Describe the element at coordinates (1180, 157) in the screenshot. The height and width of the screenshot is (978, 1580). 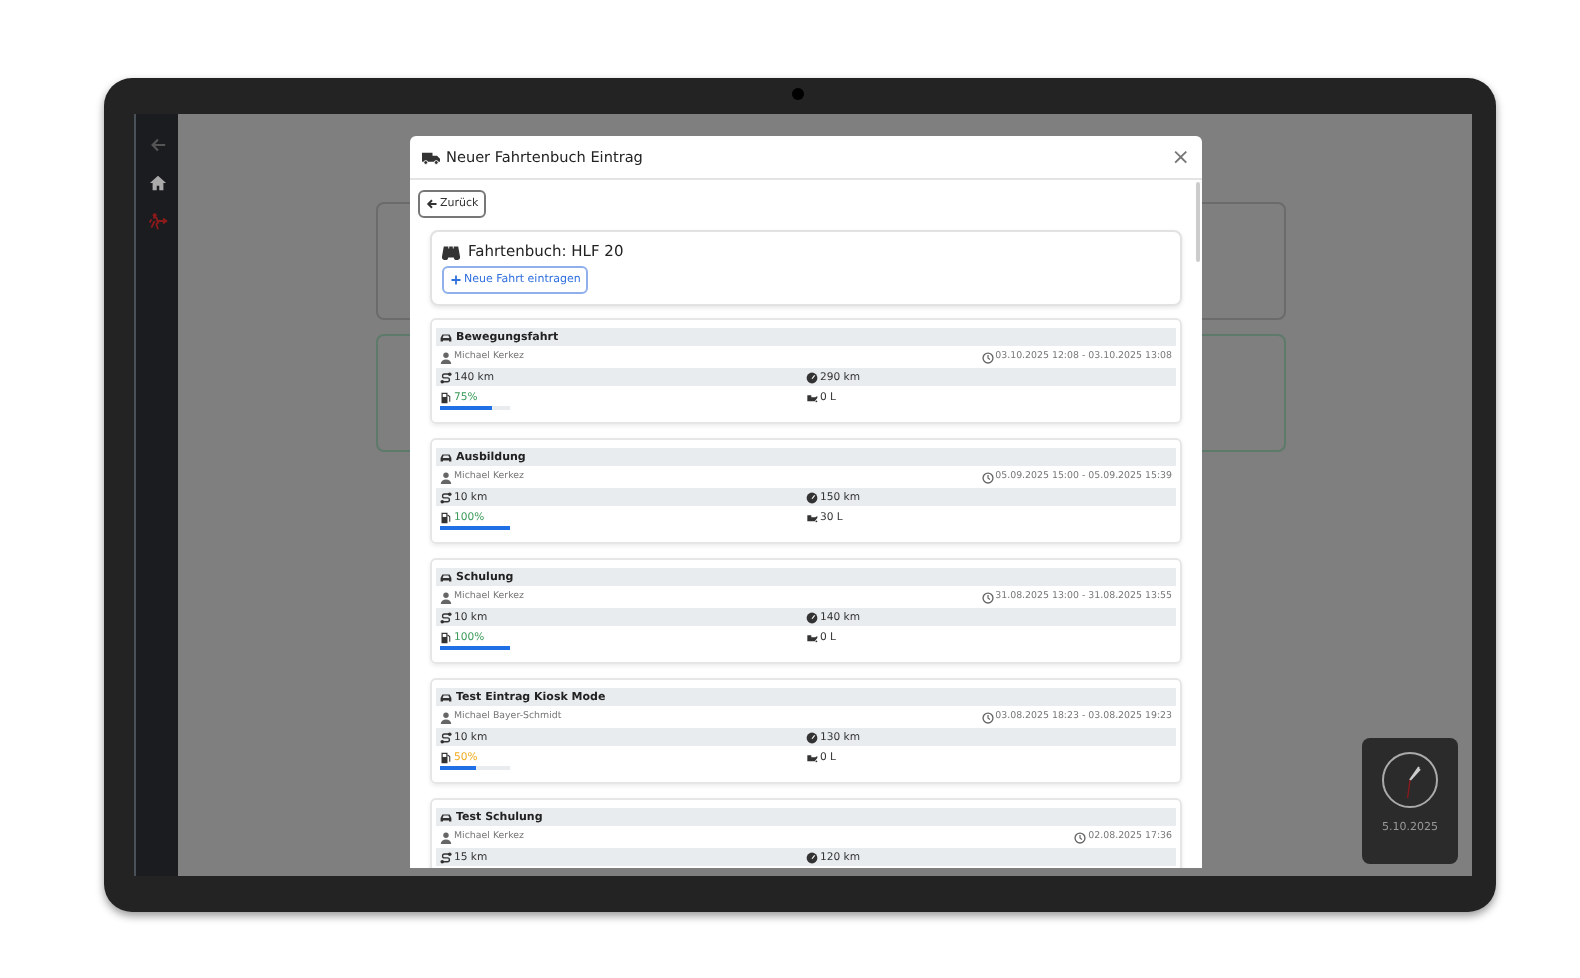
I see `close-button: ×` at that location.